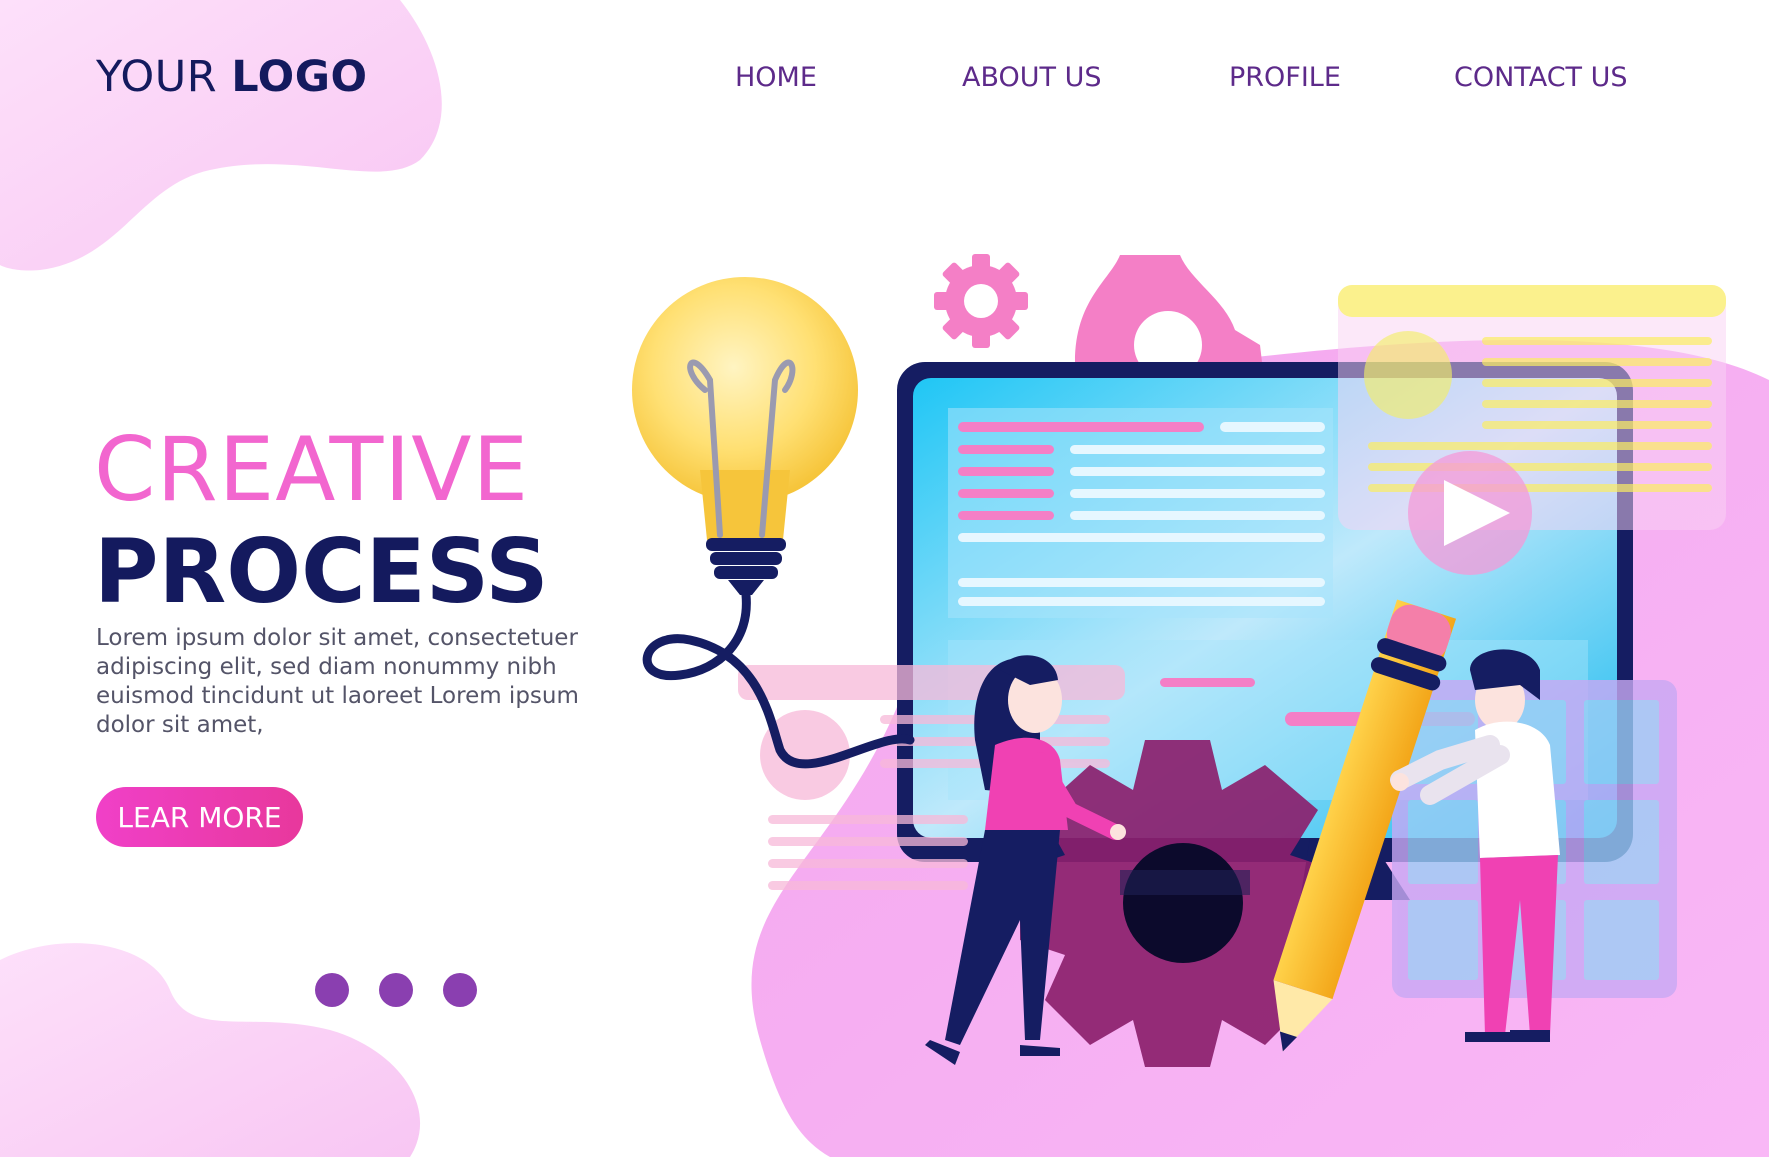 The width and height of the screenshot is (1769, 1157). Describe the element at coordinates (1532, 407) in the screenshot. I see `web-page-panel` at that location.